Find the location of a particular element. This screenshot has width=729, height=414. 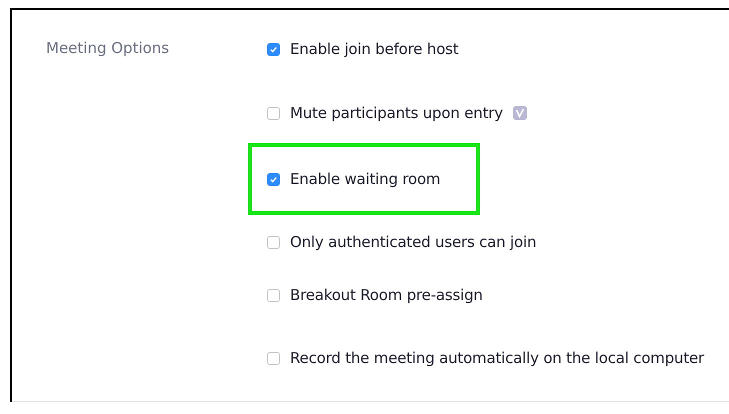

section-label: Meeting Options is located at coordinates (107, 48).